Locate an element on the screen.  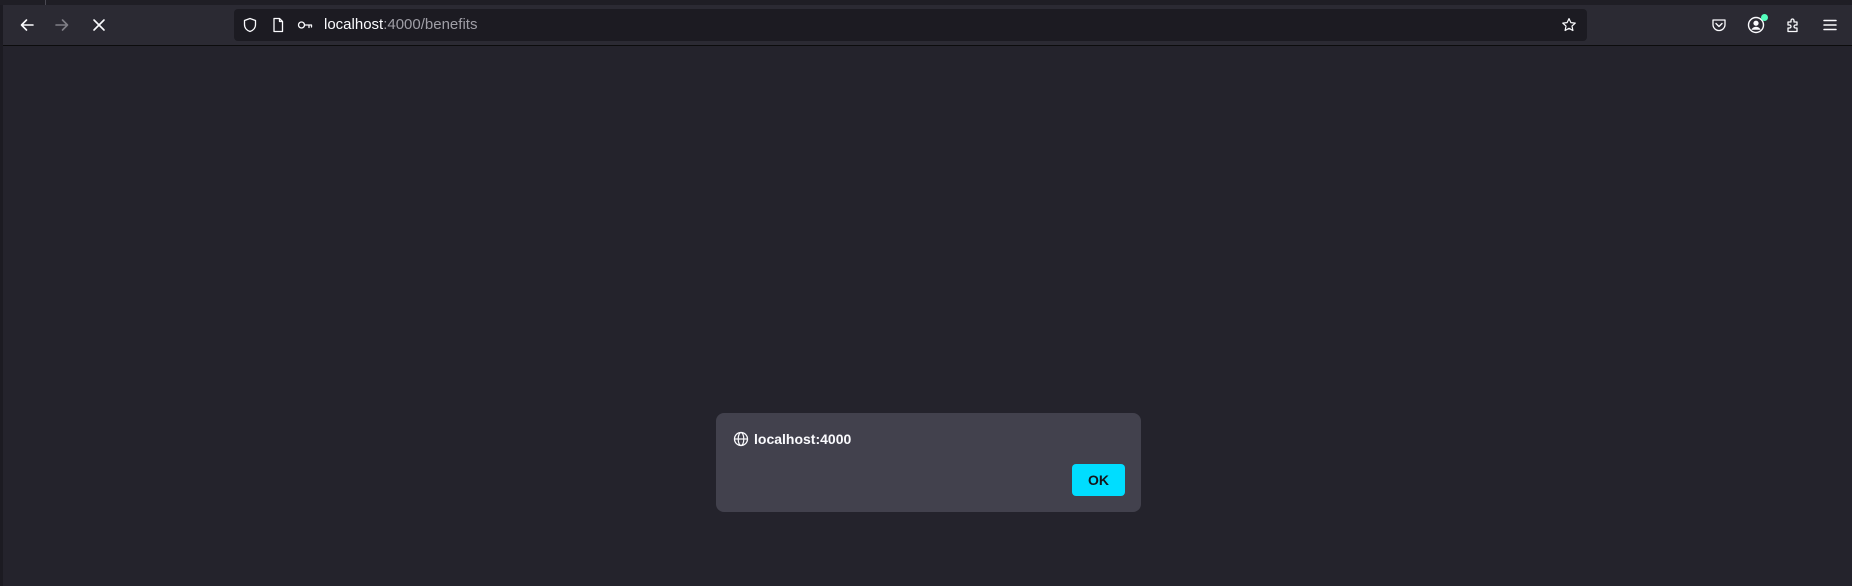
bookmark-star-icon is located at coordinates (1569, 25).